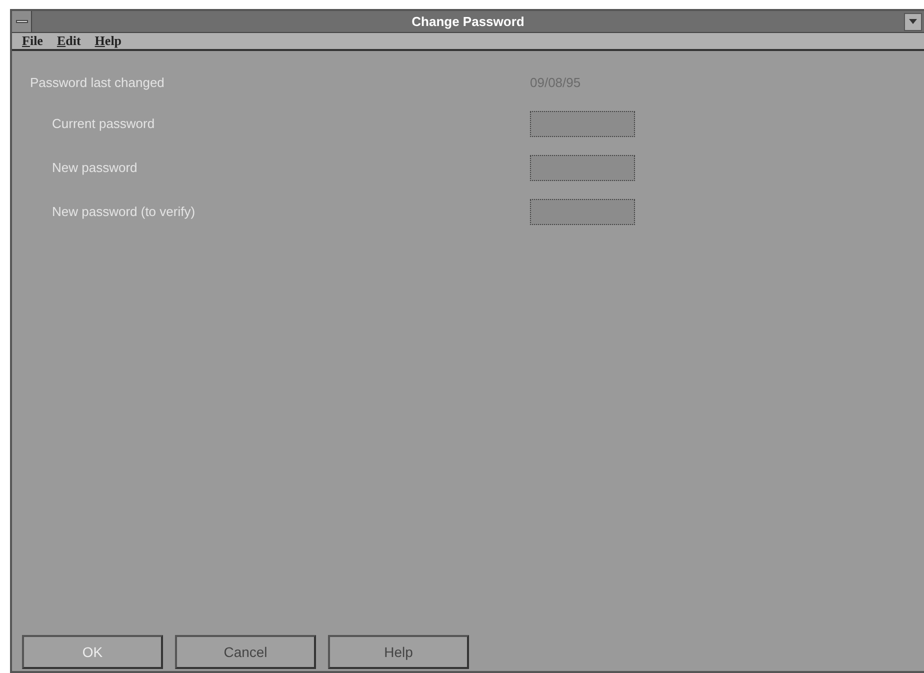 This screenshot has height=673, width=924. What do you see at coordinates (95, 168) in the screenshot?
I see `field-label: New password` at bounding box center [95, 168].